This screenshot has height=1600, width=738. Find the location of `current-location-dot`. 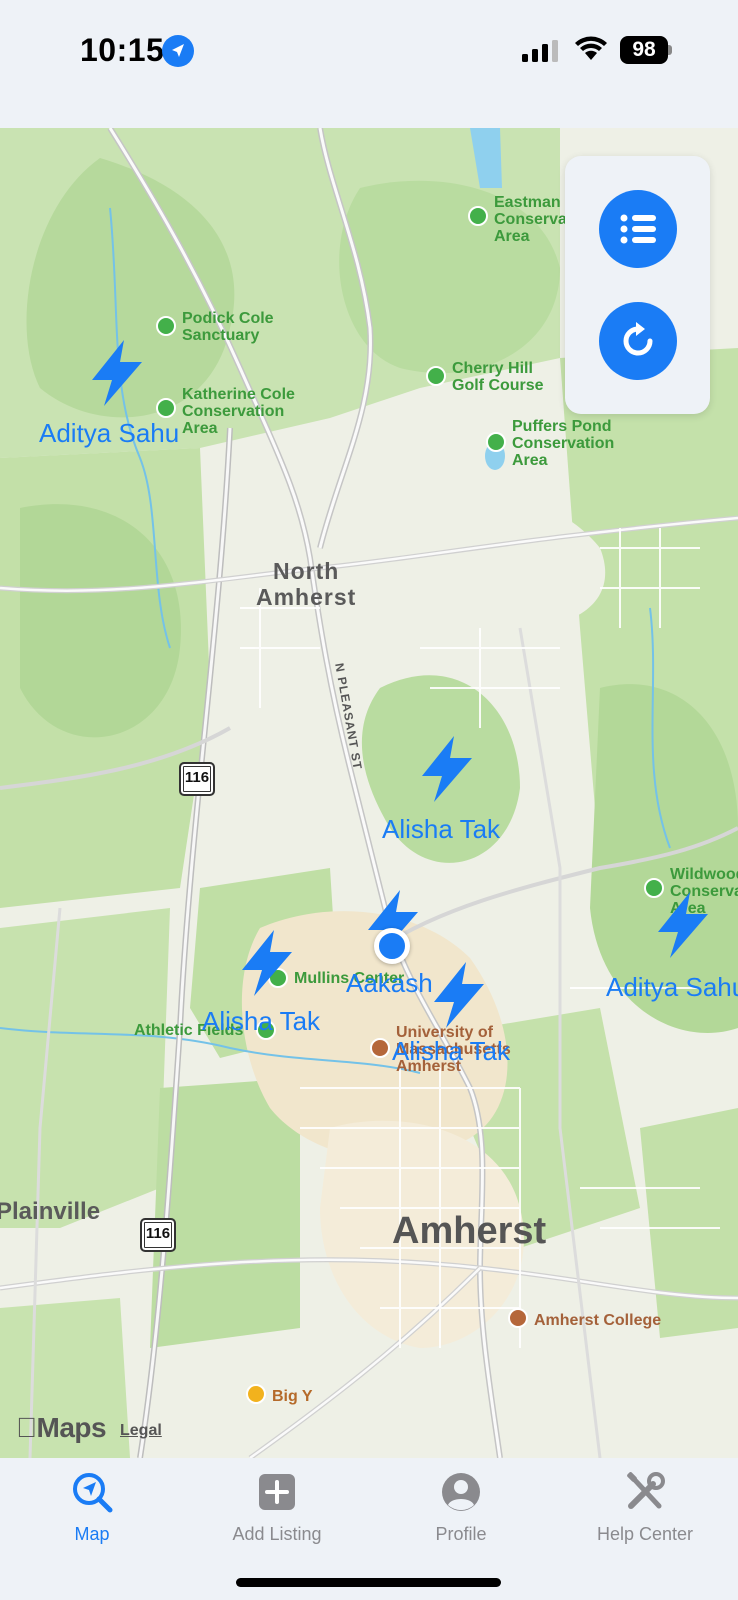

current-location-dot is located at coordinates (392, 946).